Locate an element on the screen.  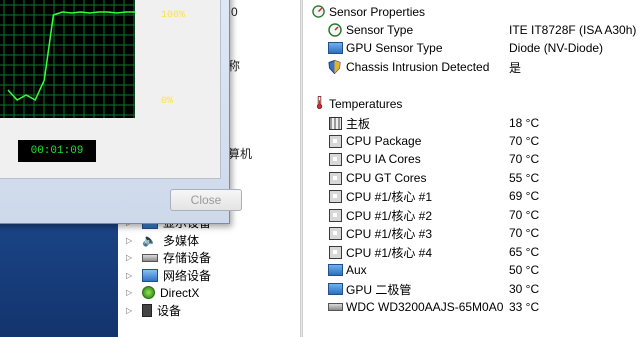
graph-top-percent: 100% is located at coordinates (173, 15).